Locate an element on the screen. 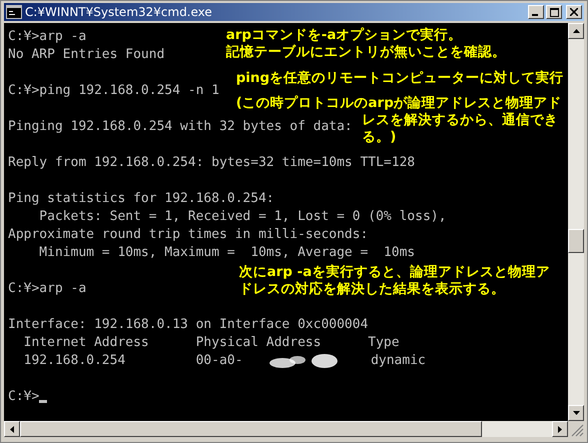 The image size is (588, 443). console-line: 192.168.0.254 00-a0- is located at coordinates (132, 361).